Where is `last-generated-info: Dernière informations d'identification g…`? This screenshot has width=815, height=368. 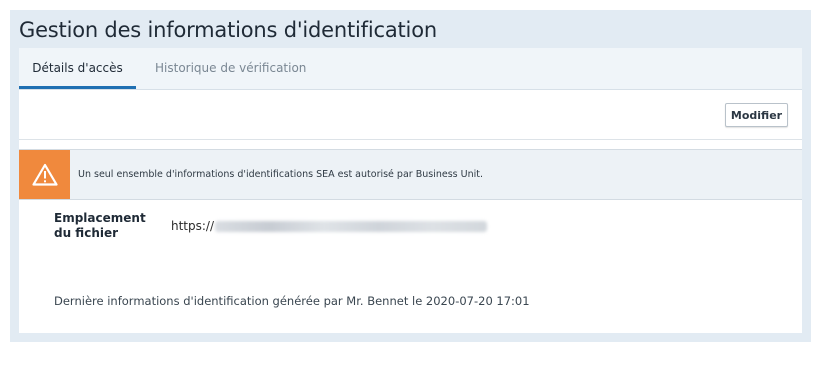
last-generated-info: Dernière informations d'identification g… is located at coordinates (292, 301).